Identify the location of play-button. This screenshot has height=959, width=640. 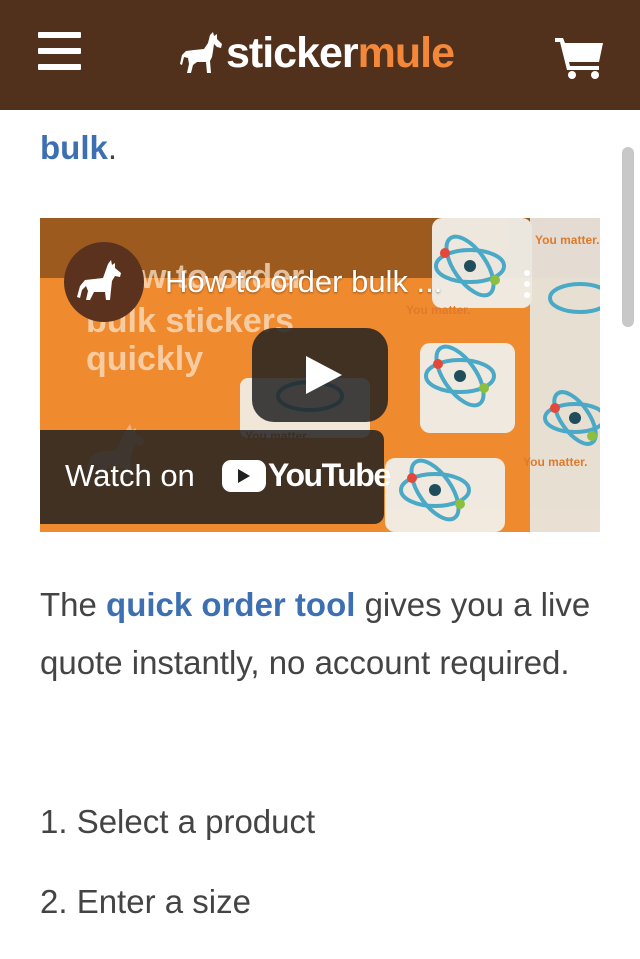
(320, 375).